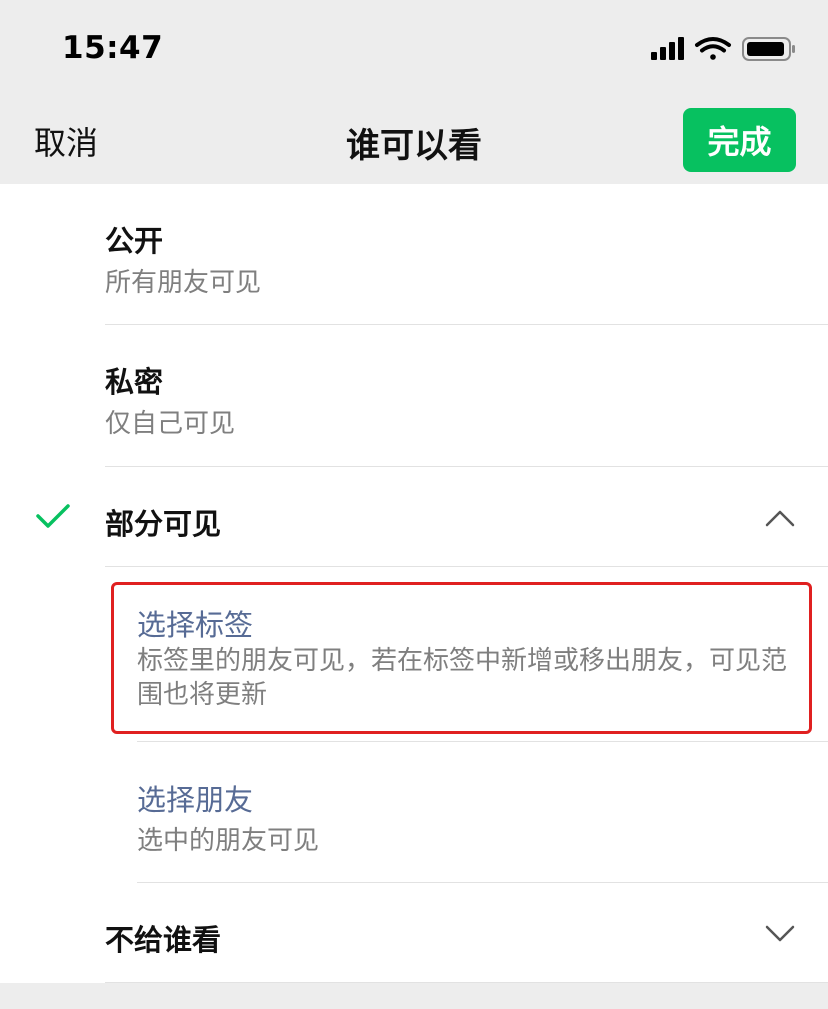 The height and width of the screenshot is (1009, 828). What do you see at coordinates (414, 812) in the screenshot?
I see `sub-option-select-friends: 选择朋友 选中的朋友可见` at bounding box center [414, 812].